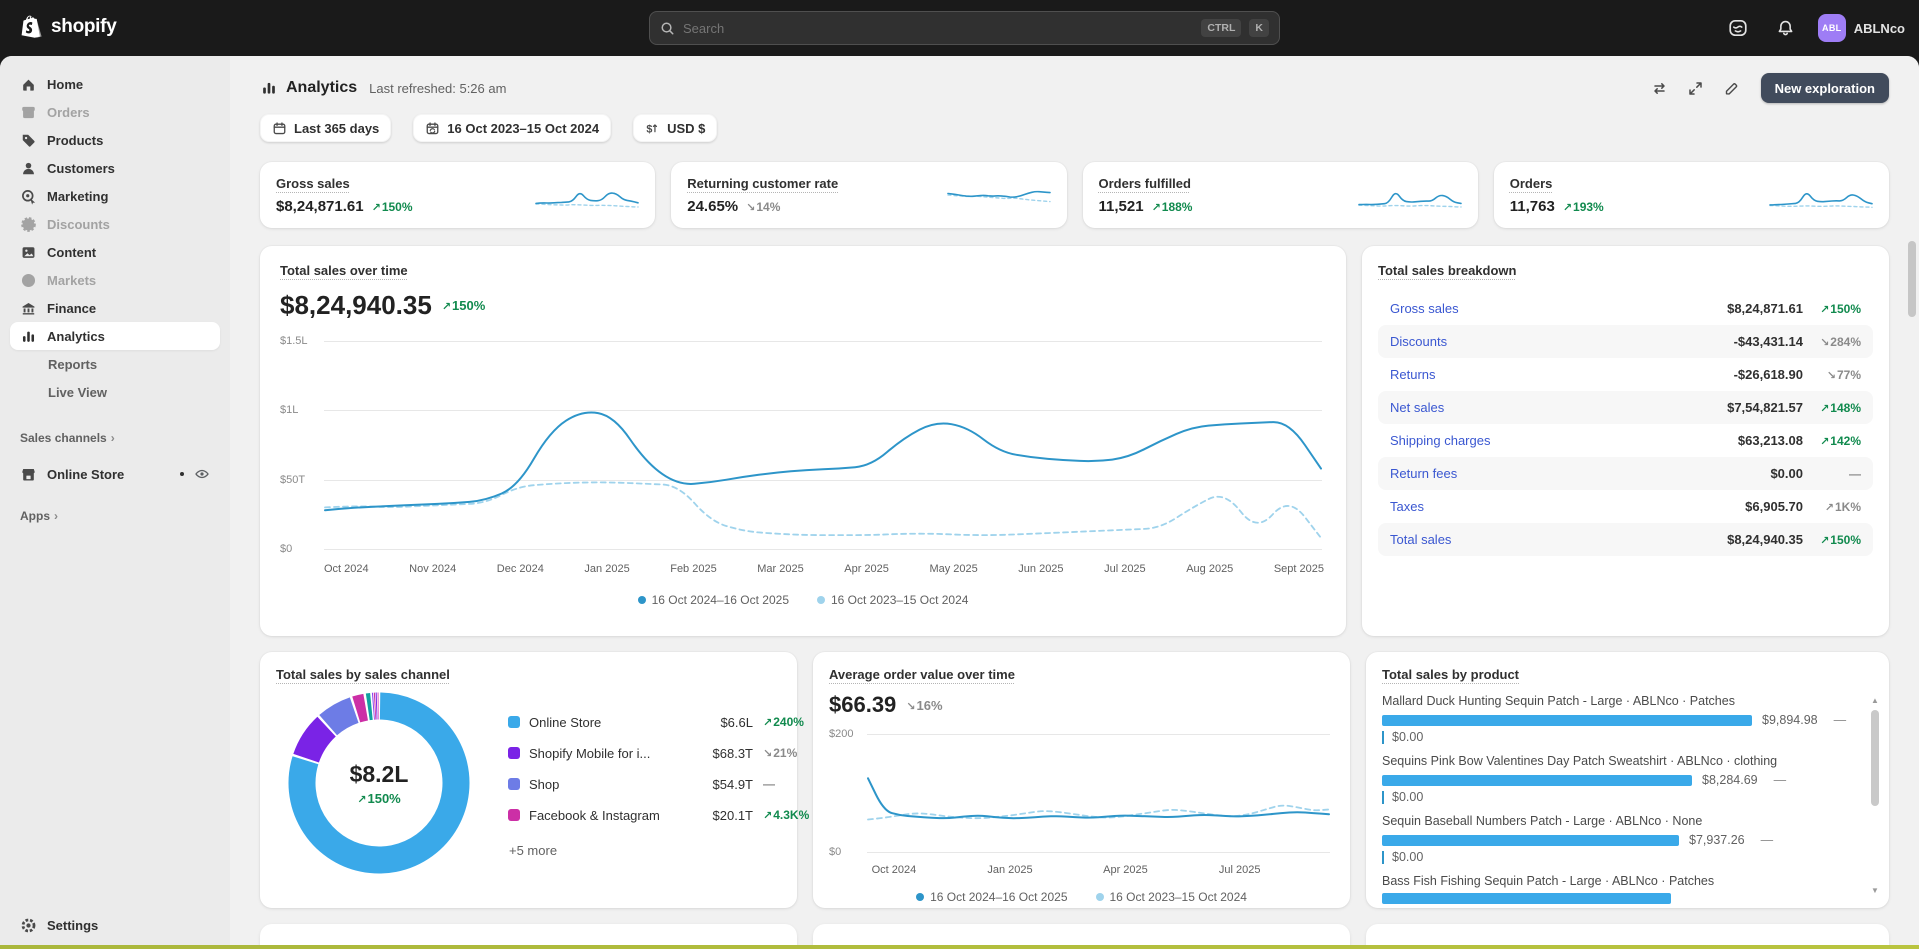 The height and width of the screenshot is (949, 1919). Describe the element at coordinates (115, 474) in the screenshot. I see `sidebar-item-online-store: Online Store` at that location.